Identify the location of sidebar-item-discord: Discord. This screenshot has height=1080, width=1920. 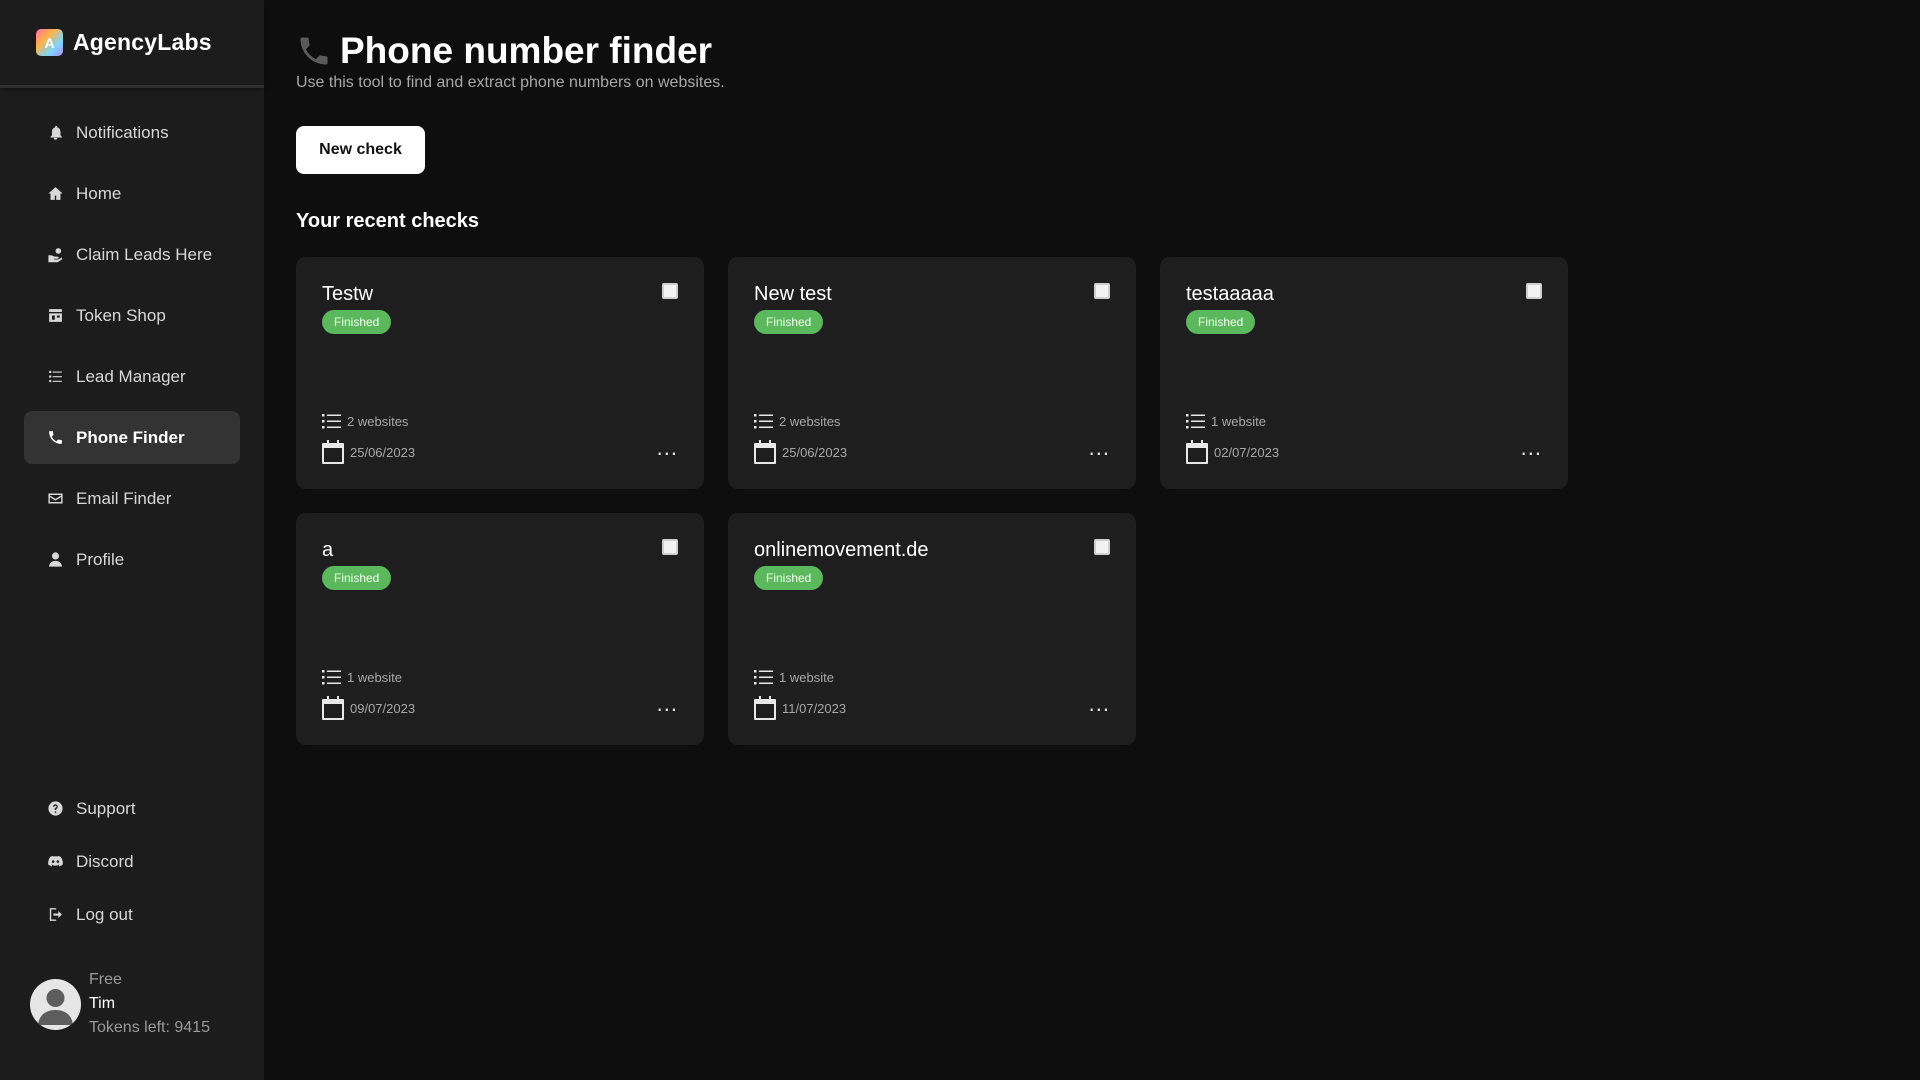
(132, 861).